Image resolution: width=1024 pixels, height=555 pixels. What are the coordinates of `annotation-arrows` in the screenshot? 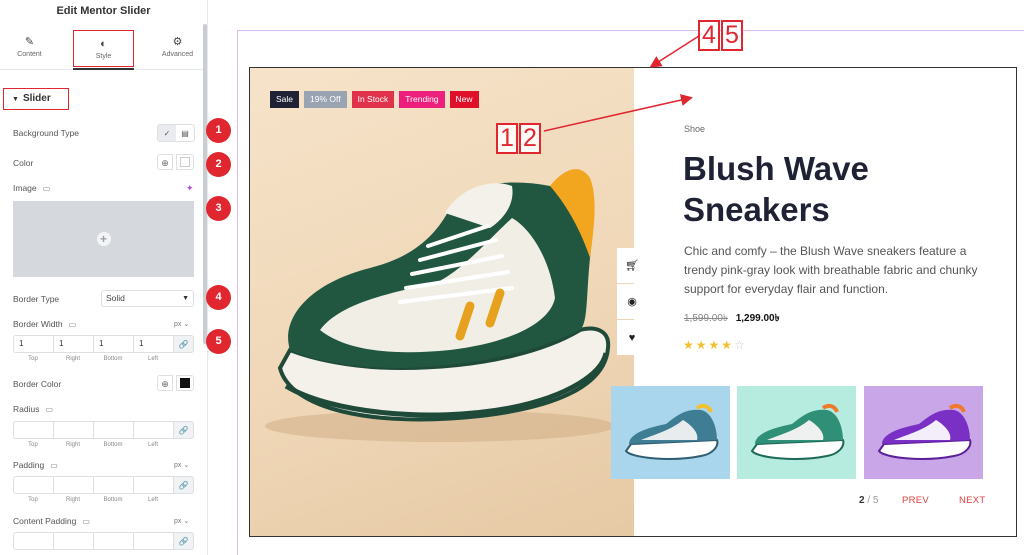 It's located at (623, 82).